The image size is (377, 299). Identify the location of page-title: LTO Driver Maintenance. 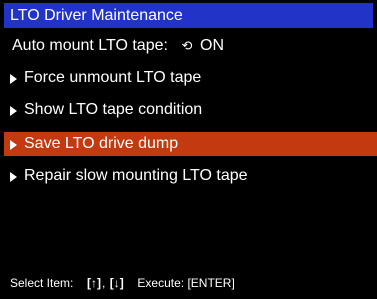
(188, 15).